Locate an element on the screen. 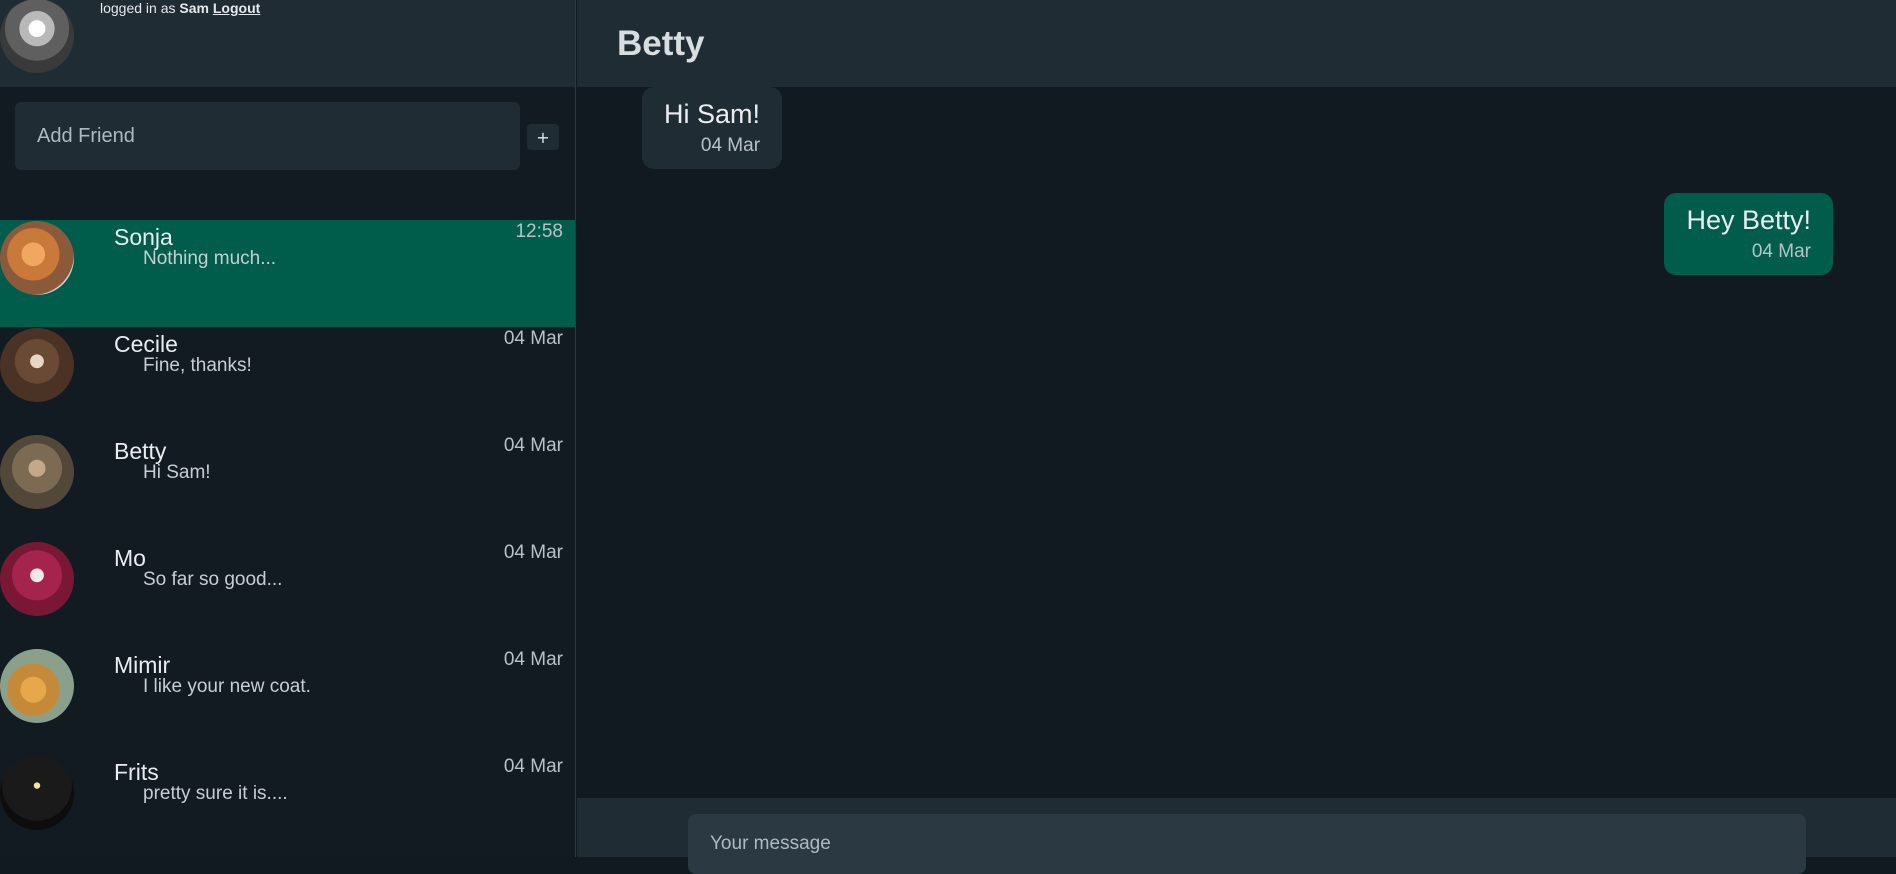 The width and height of the screenshot is (1896, 874). contact-preview: Fine, thanks! is located at coordinates (197, 365).